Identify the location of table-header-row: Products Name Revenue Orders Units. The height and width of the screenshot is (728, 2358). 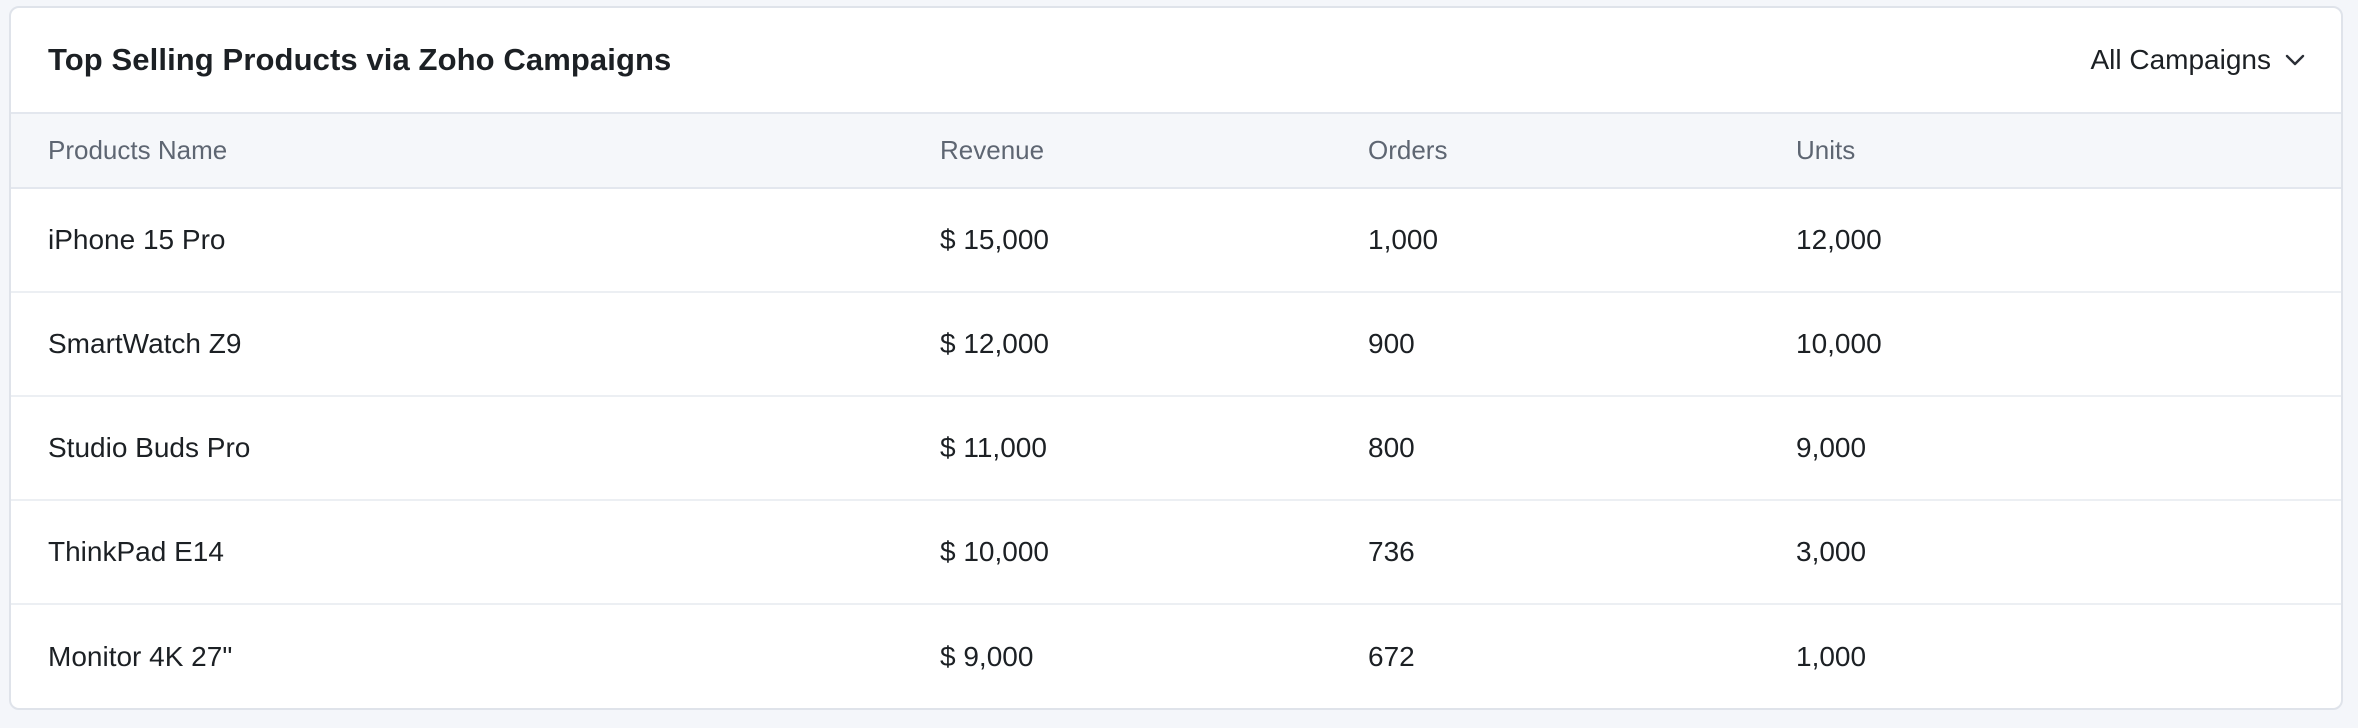
(1176, 151).